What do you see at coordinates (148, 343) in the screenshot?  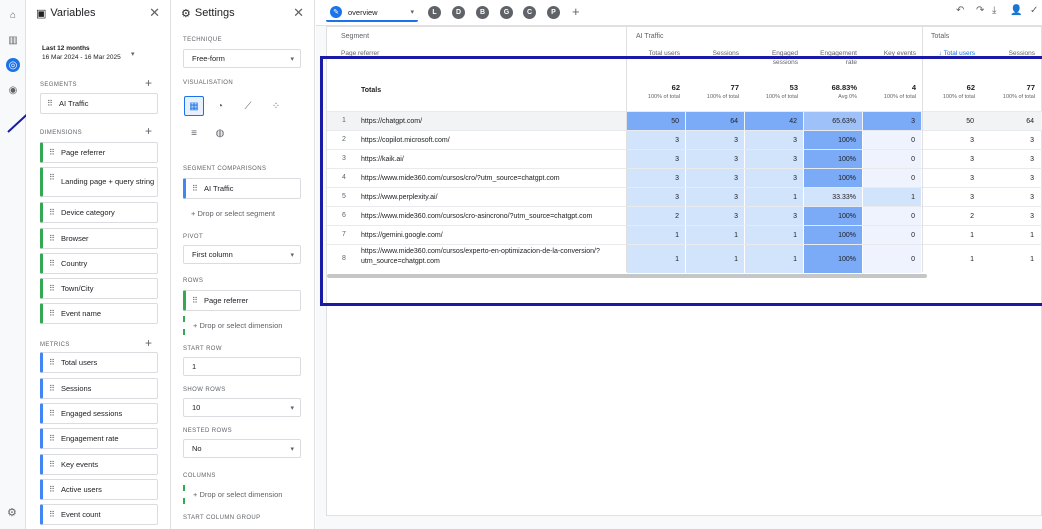 I see `add-metric-icon: +` at bounding box center [148, 343].